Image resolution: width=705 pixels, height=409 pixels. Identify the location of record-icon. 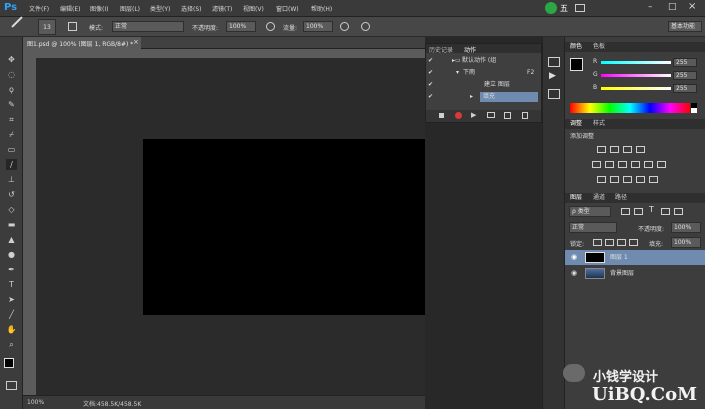
(458, 115).